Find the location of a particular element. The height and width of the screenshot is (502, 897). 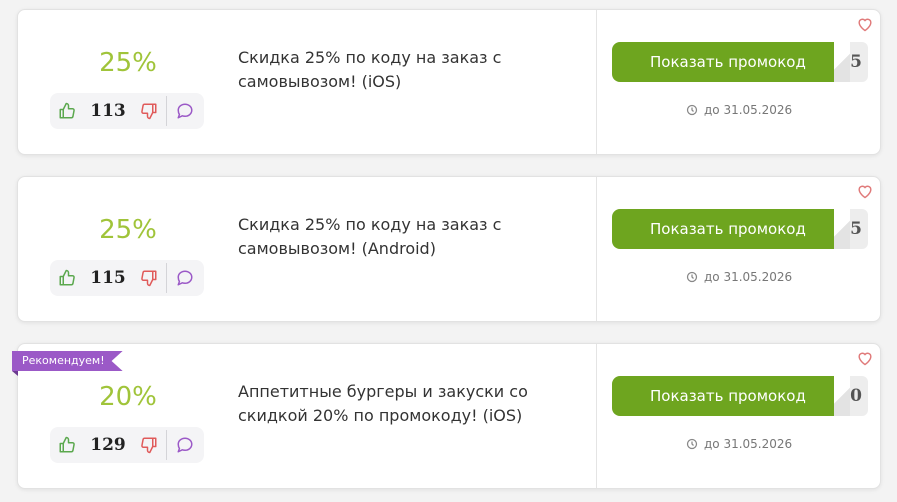

like-count: 113 is located at coordinates (108, 111).